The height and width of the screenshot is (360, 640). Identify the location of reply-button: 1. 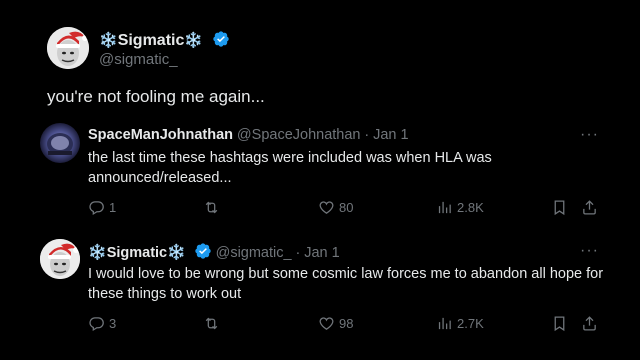
(102, 207).